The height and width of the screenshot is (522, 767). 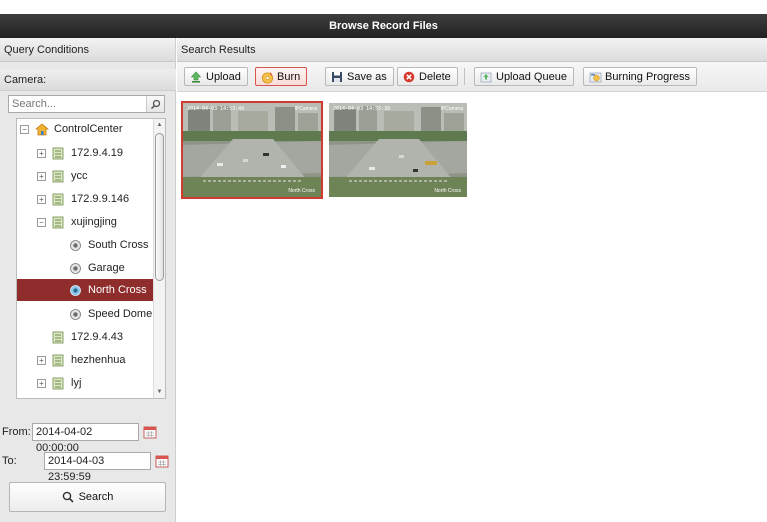 I want to click on burning-progress-button: Burning Progress, so click(x=640, y=76).